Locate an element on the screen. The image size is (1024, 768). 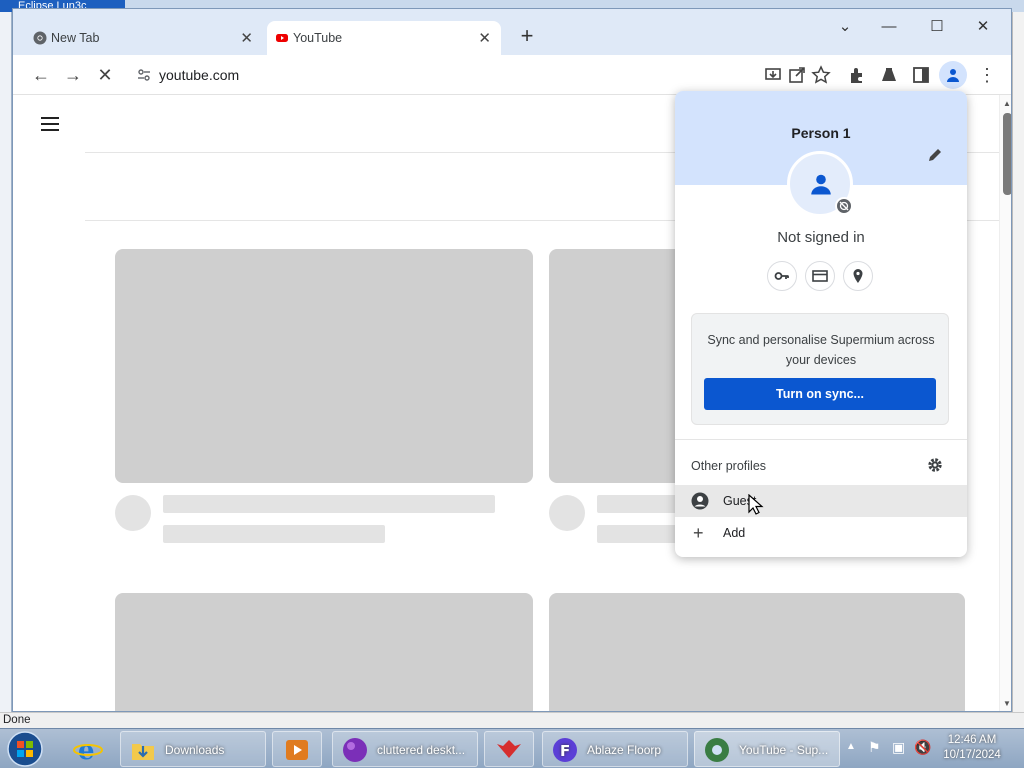
background-window-edge-right is located at coordinates (1018, 362).